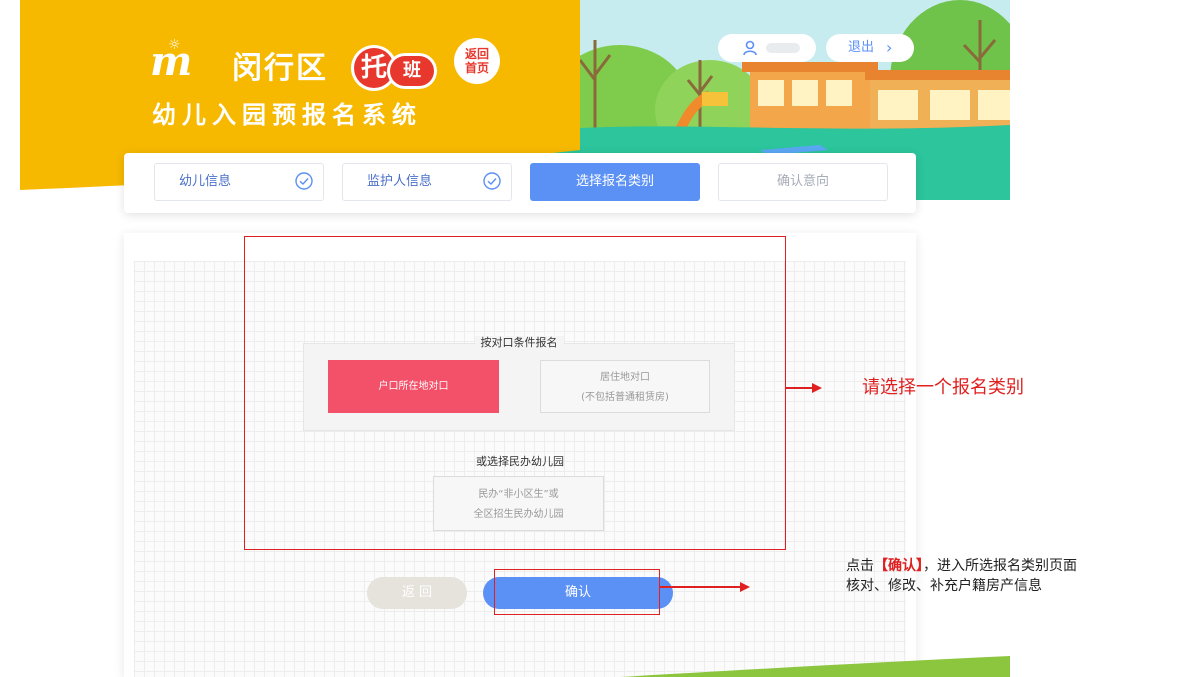 Image resolution: width=1180 pixels, height=677 pixels. What do you see at coordinates (374, 68) in the screenshot?
I see `title-tuo-badge: 托` at bounding box center [374, 68].